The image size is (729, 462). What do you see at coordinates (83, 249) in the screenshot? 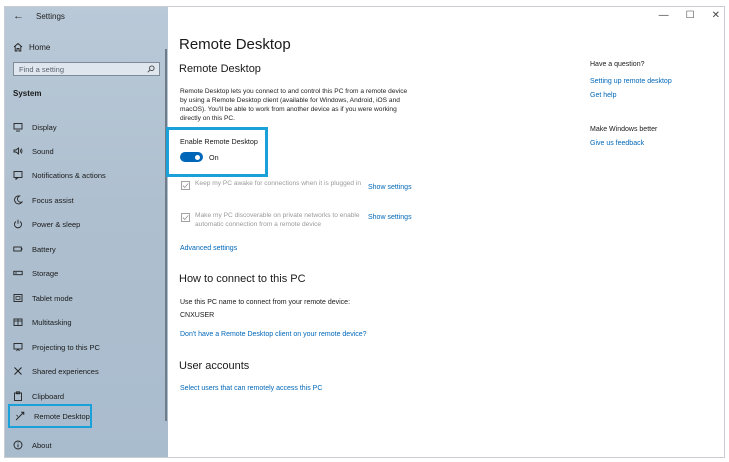
I see `sidebar-item-battery: Battery` at bounding box center [83, 249].